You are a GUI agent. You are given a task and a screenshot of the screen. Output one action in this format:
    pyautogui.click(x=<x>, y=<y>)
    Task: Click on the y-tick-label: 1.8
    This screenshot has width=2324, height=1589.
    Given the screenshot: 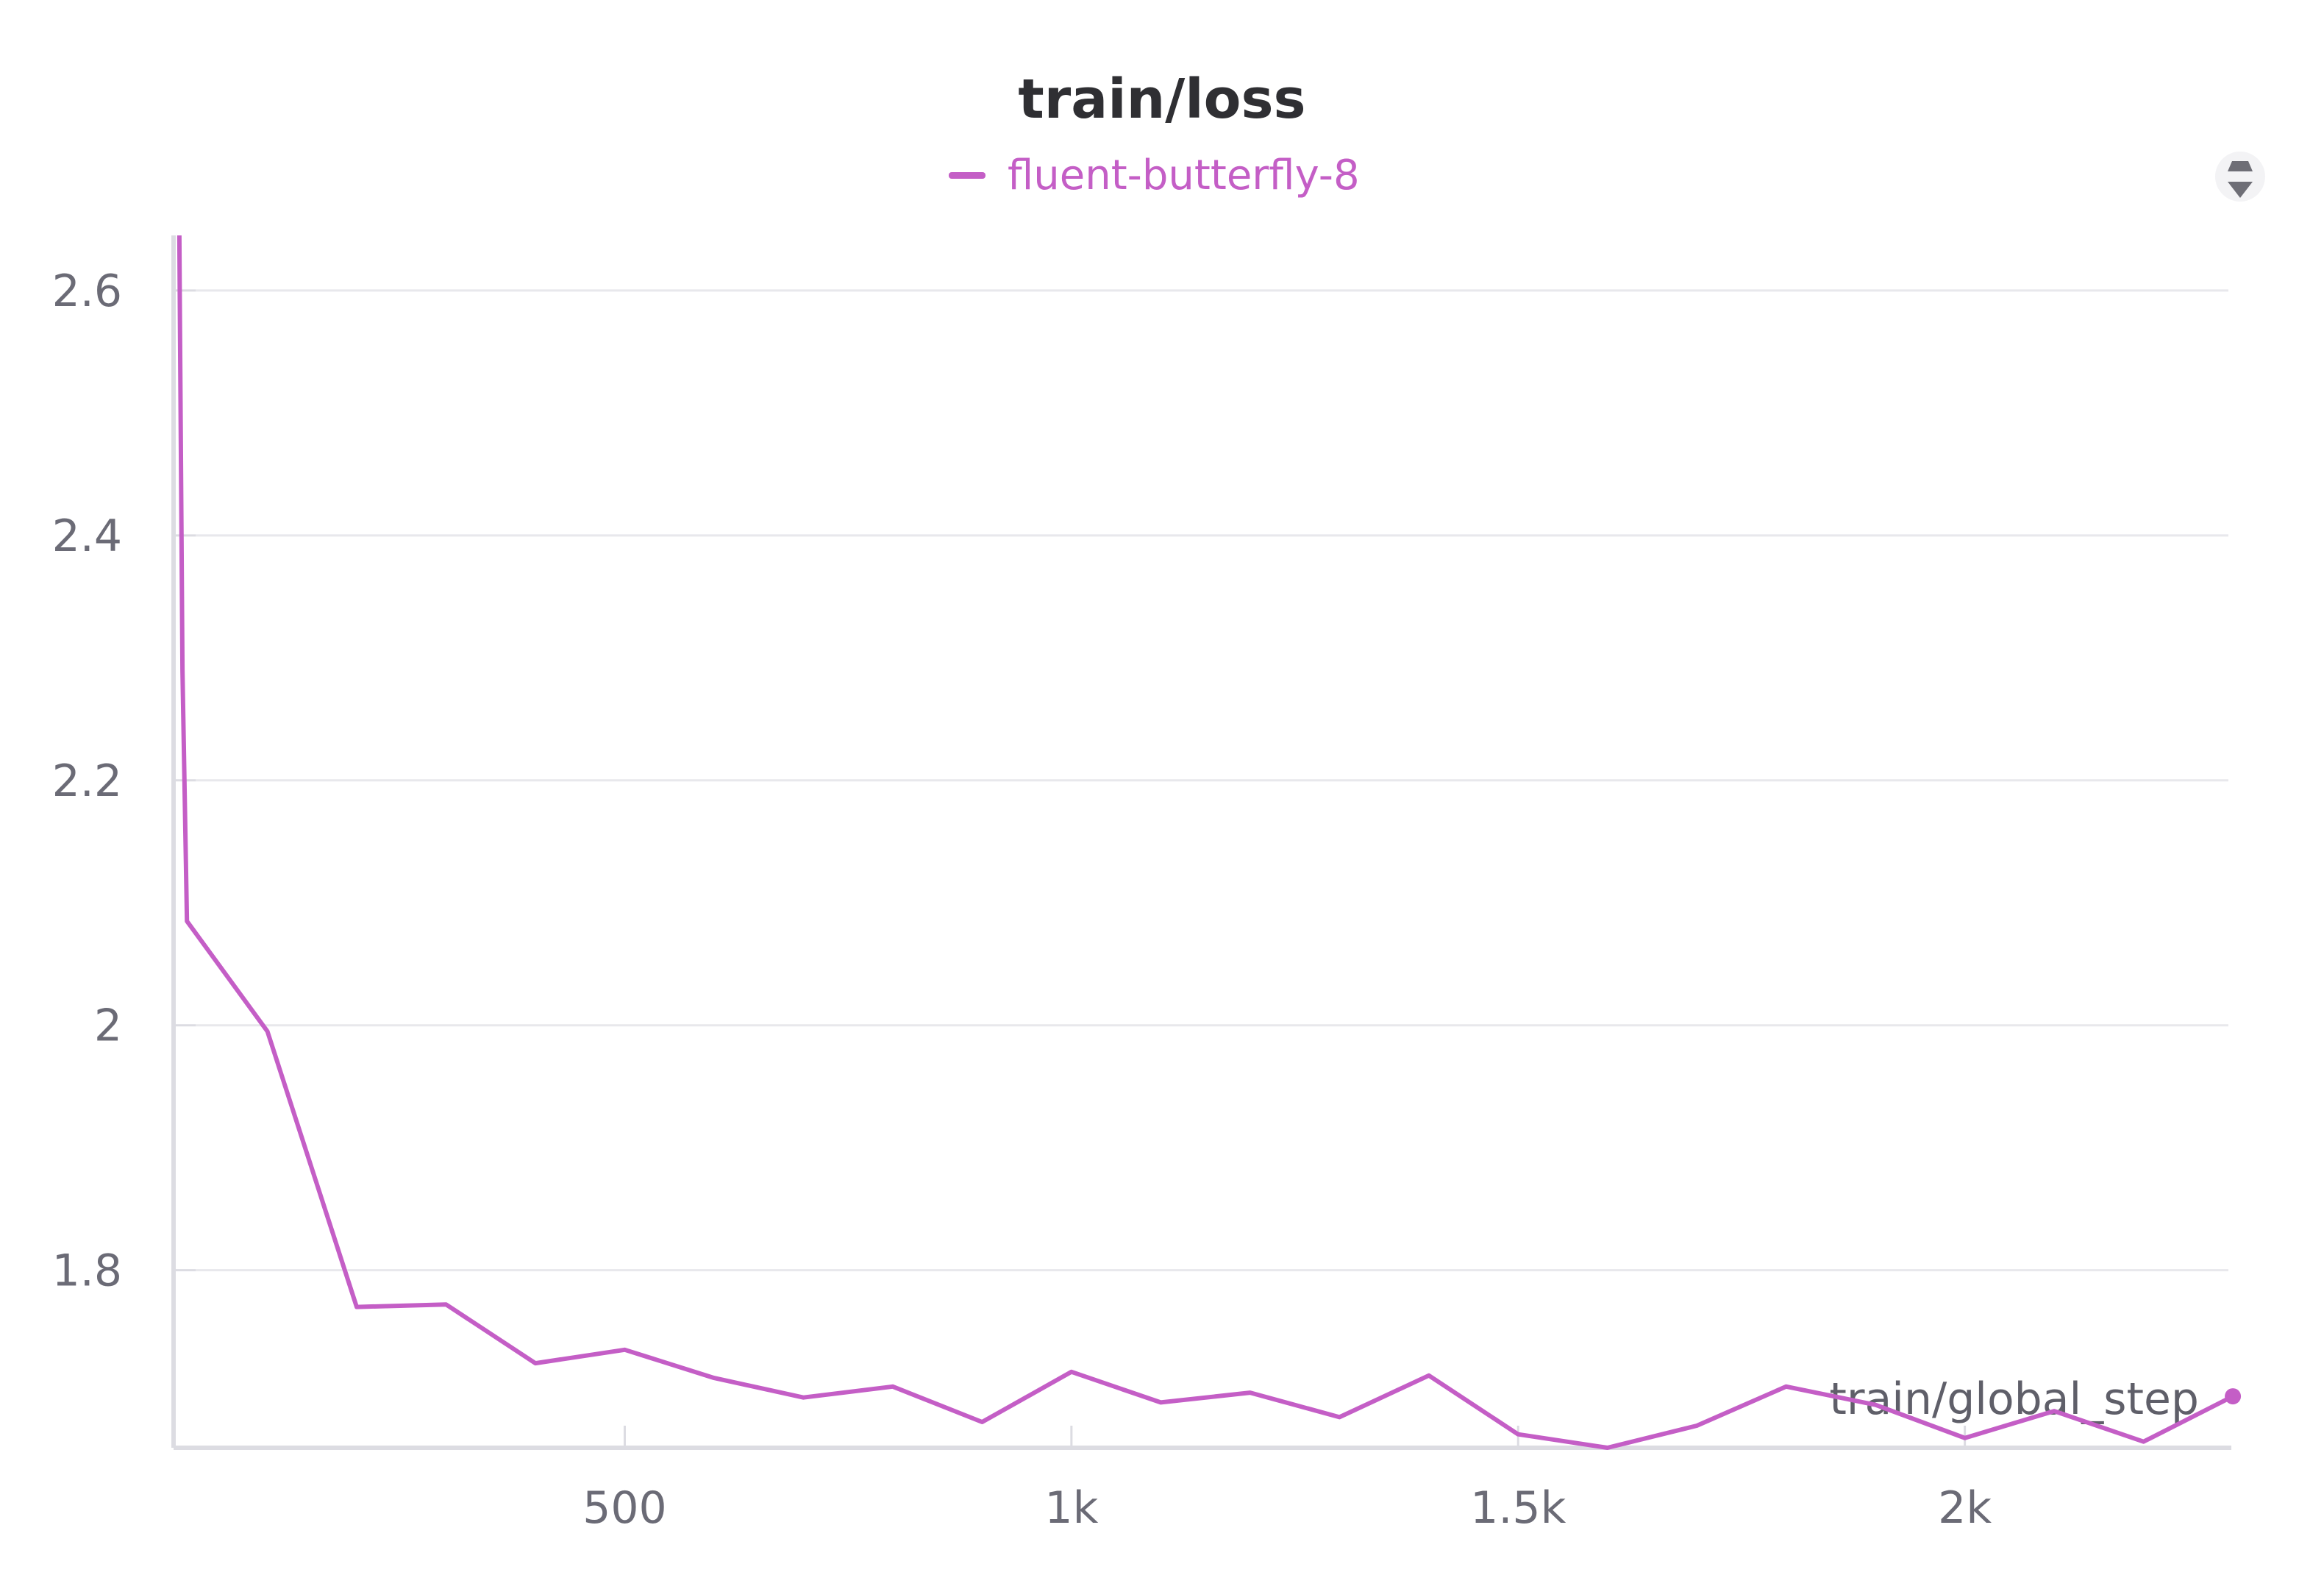 What is the action you would take?
    pyautogui.click(x=87, y=1271)
    